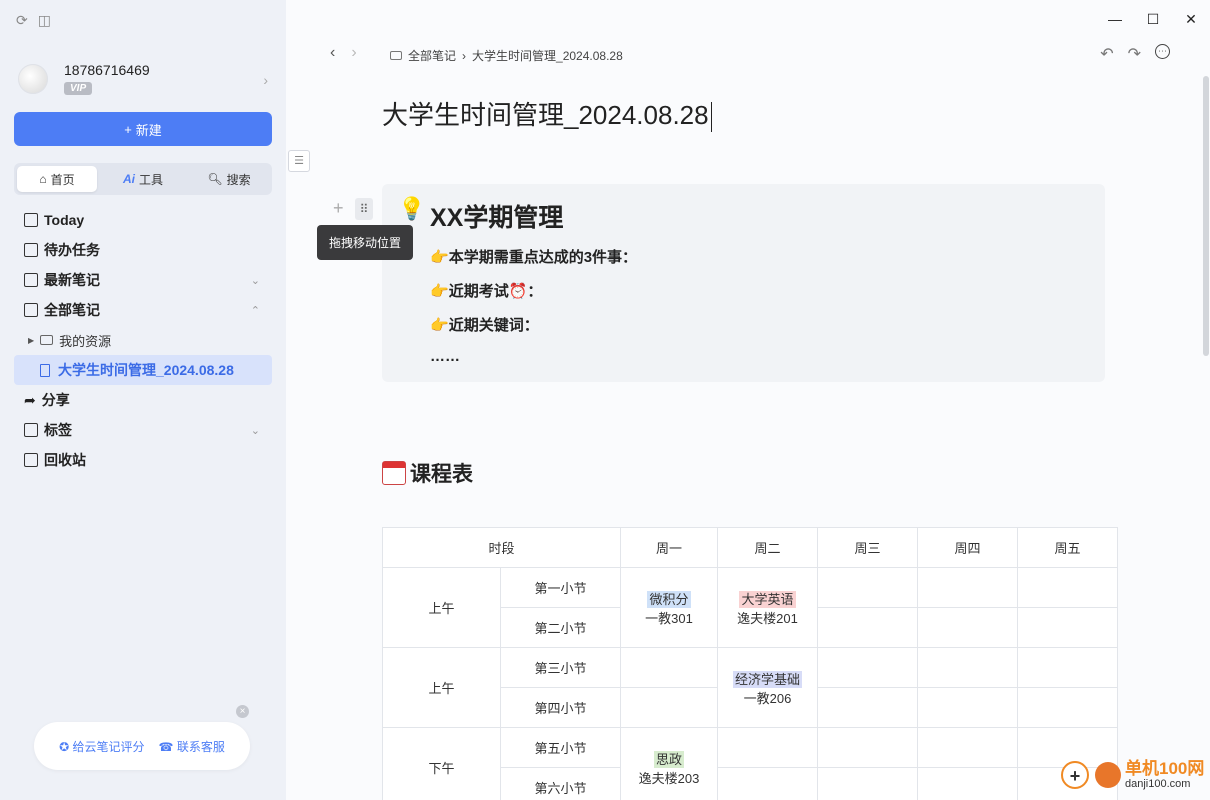 Image resolution: width=1210 pixels, height=800 pixels. I want to click on tab-ai-tools: Ai 工具, so click(143, 179).